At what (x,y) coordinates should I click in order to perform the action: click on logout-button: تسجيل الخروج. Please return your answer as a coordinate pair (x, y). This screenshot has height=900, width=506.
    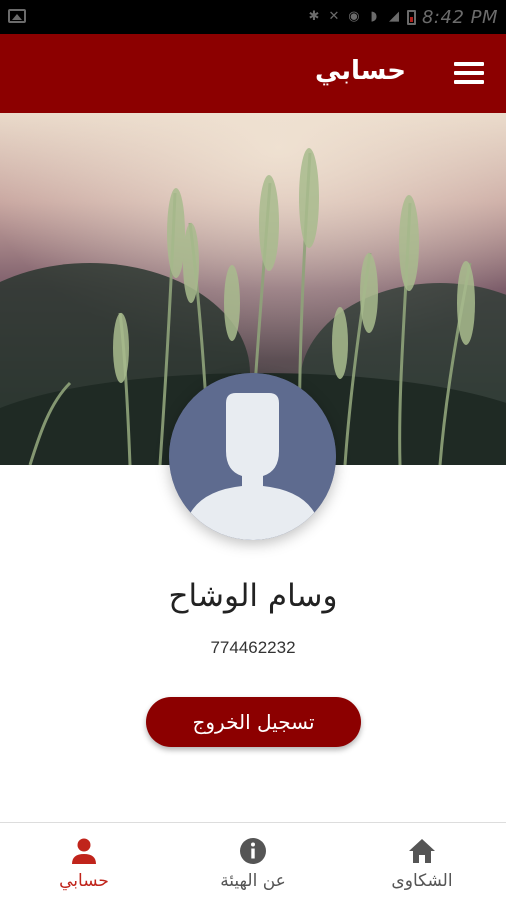
    Looking at the image, I should click on (253, 722).